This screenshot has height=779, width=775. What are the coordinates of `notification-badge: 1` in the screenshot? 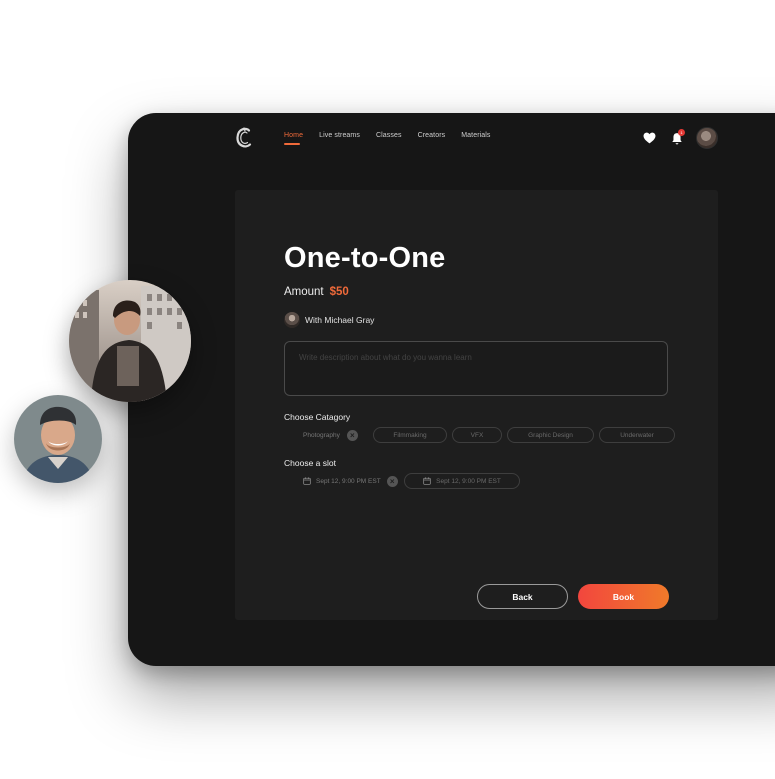 It's located at (681, 132).